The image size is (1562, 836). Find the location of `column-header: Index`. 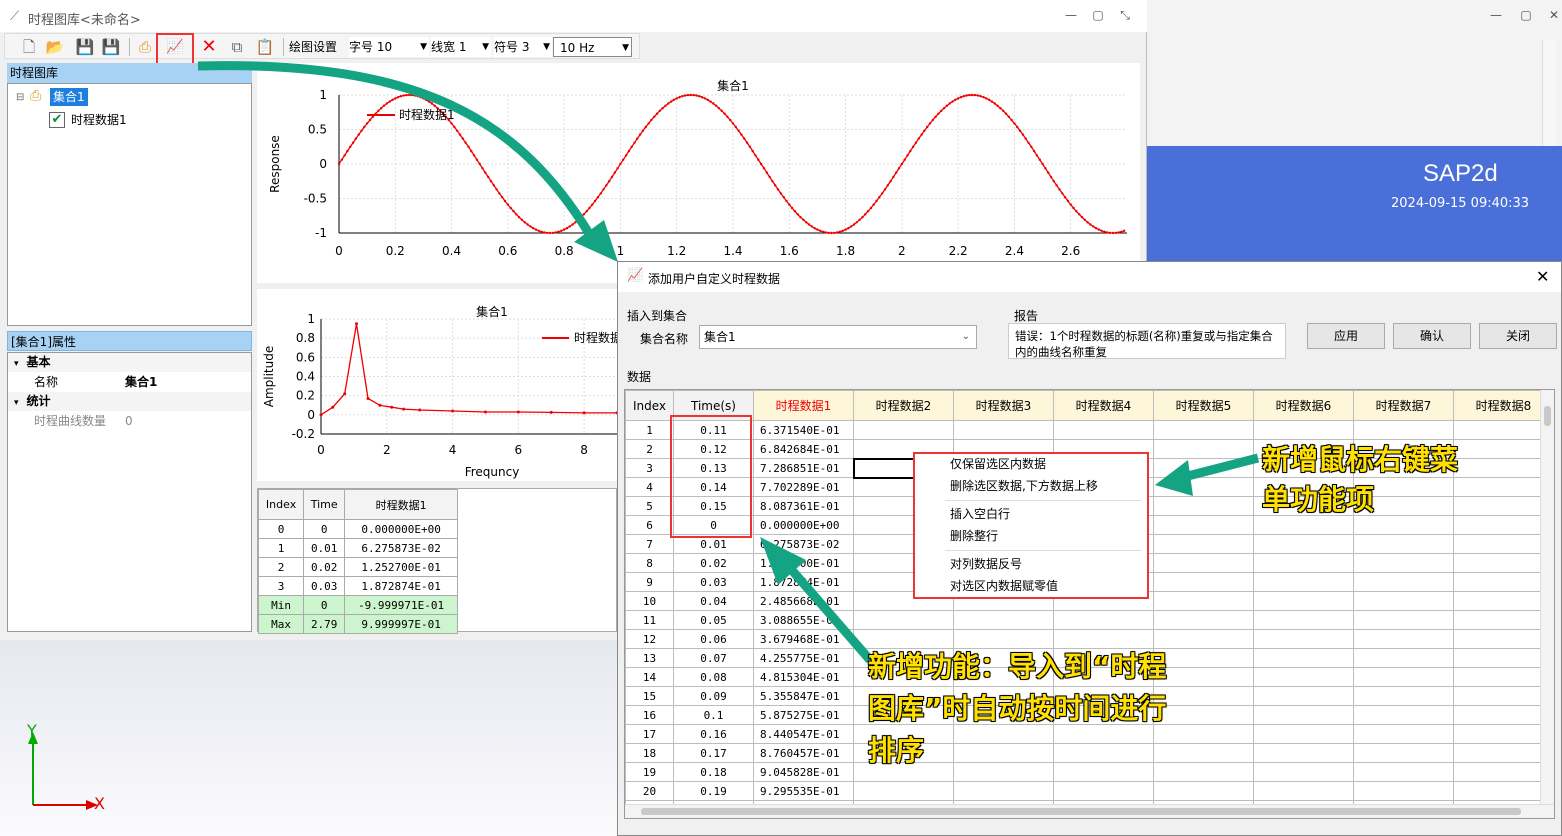

column-header: Index is located at coordinates (649, 405).